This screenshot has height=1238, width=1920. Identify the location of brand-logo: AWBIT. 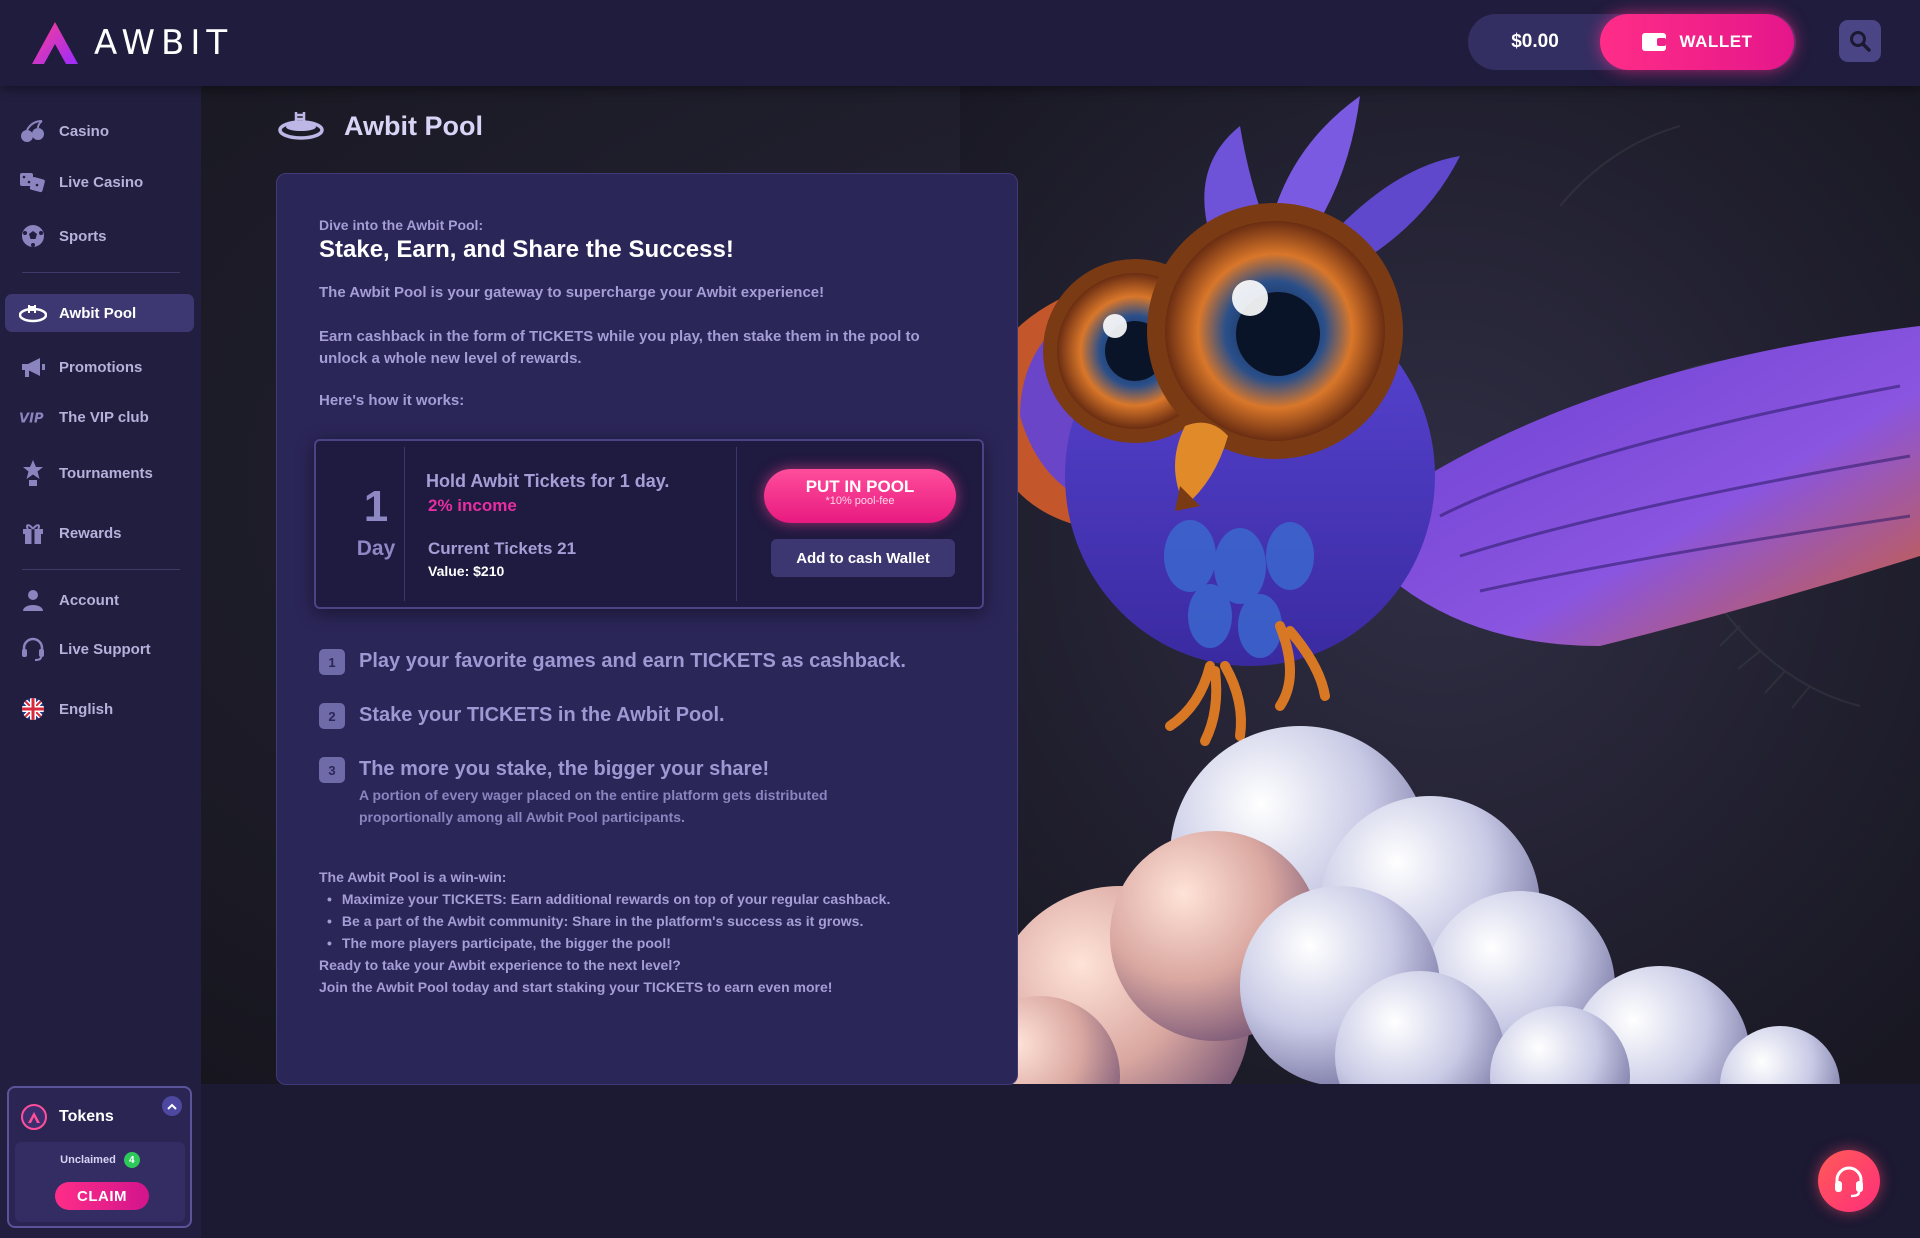
(131, 43).